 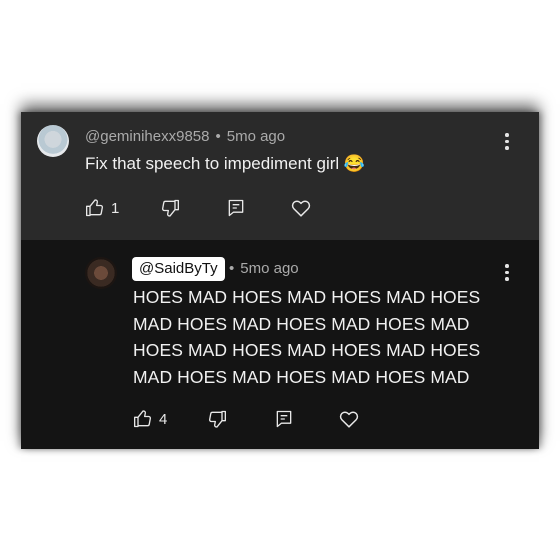 What do you see at coordinates (225, 163) in the screenshot?
I see `comment-text: Fix that speech to impediment girl 😂` at bounding box center [225, 163].